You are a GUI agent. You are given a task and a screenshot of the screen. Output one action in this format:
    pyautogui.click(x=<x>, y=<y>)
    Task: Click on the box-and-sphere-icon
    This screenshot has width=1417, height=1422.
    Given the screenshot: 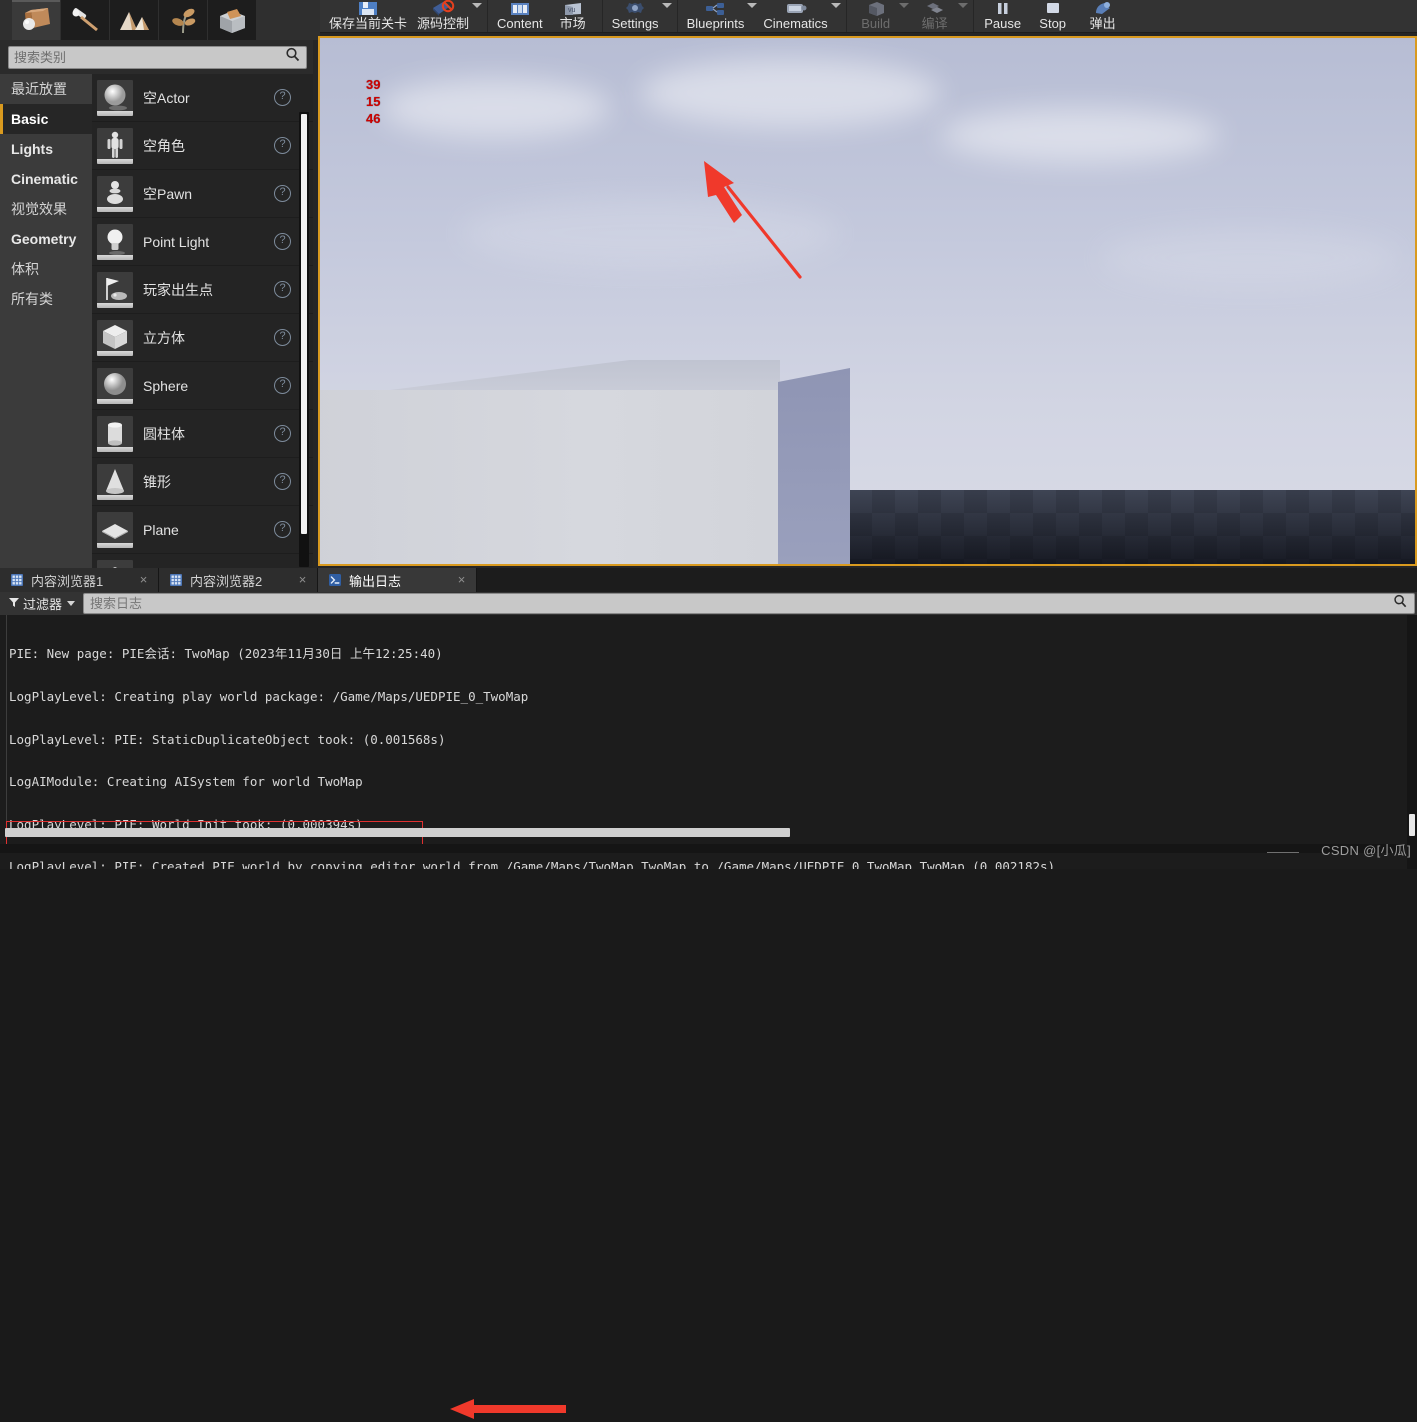 What is the action you would take?
    pyautogui.click(x=36, y=19)
    